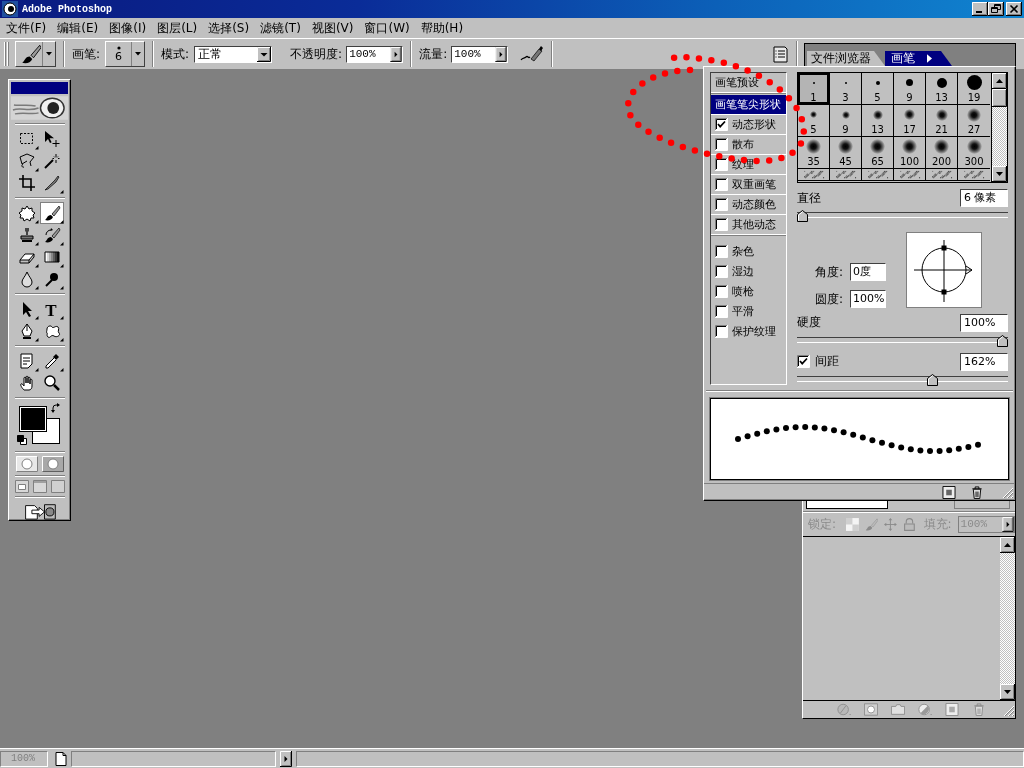 This screenshot has width=1024, height=768. What do you see at coordinates (918, 58) in the screenshot?
I see `palette-tab: 画笔` at bounding box center [918, 58].